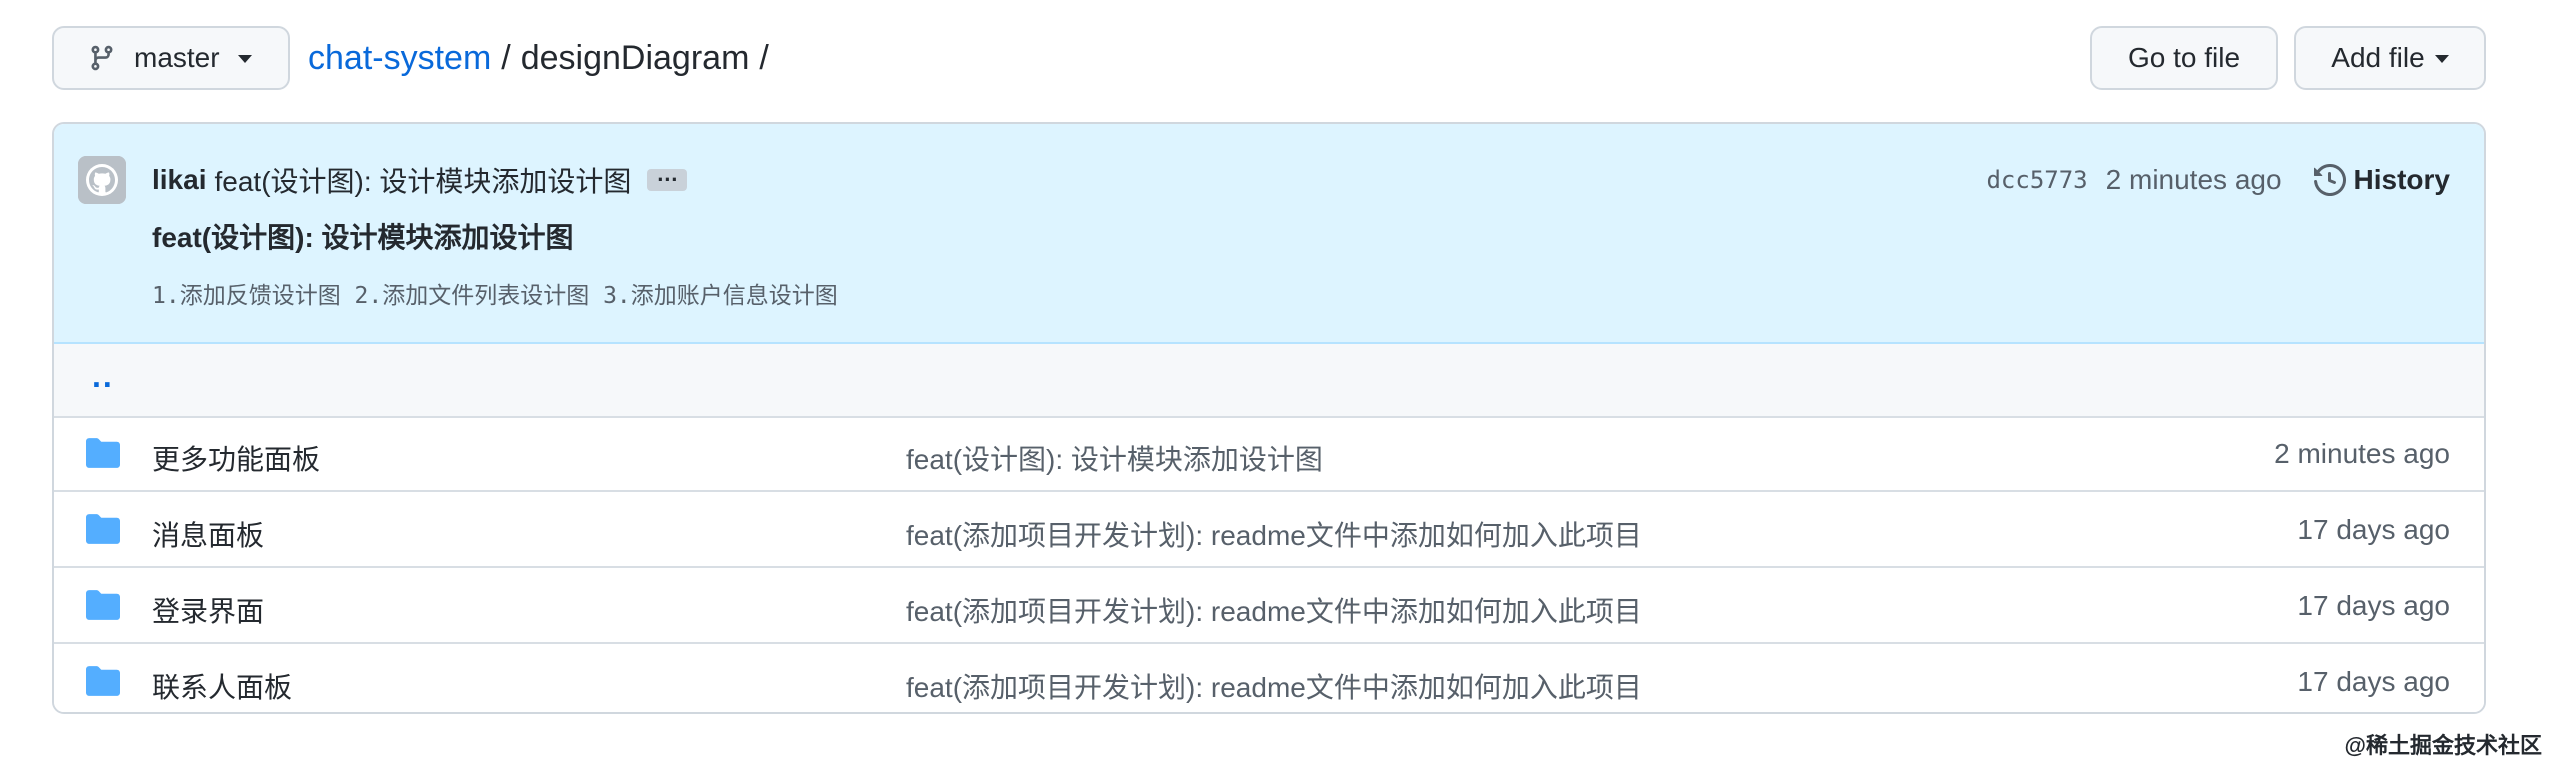  Describe the element at coordinates (236, 458) in the screenshot. I see `file-name-link: 更多功能面板` at that location.